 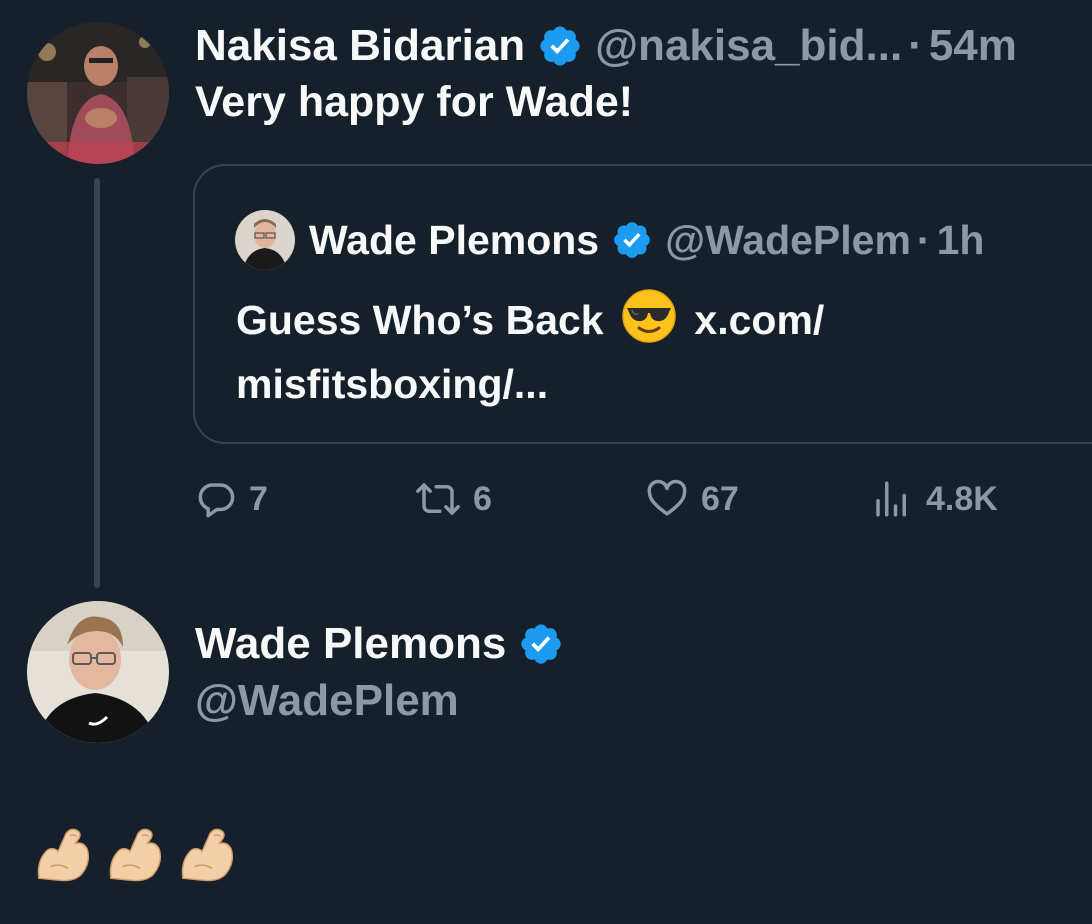 I want to click on quoted-tweet-header: Wade Plemons @WadePlem · 1h, so click(x=609, y=240).